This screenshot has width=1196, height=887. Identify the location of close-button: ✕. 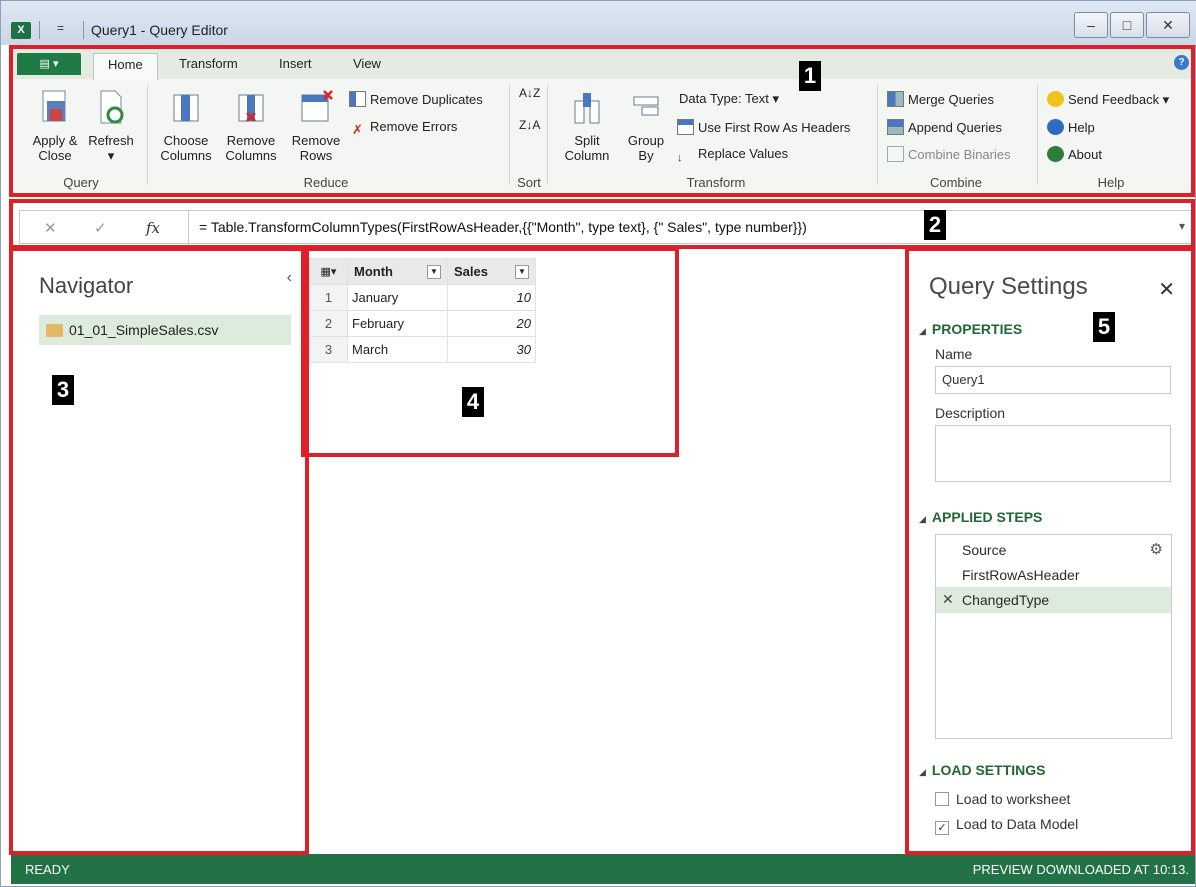
(1168, 25).